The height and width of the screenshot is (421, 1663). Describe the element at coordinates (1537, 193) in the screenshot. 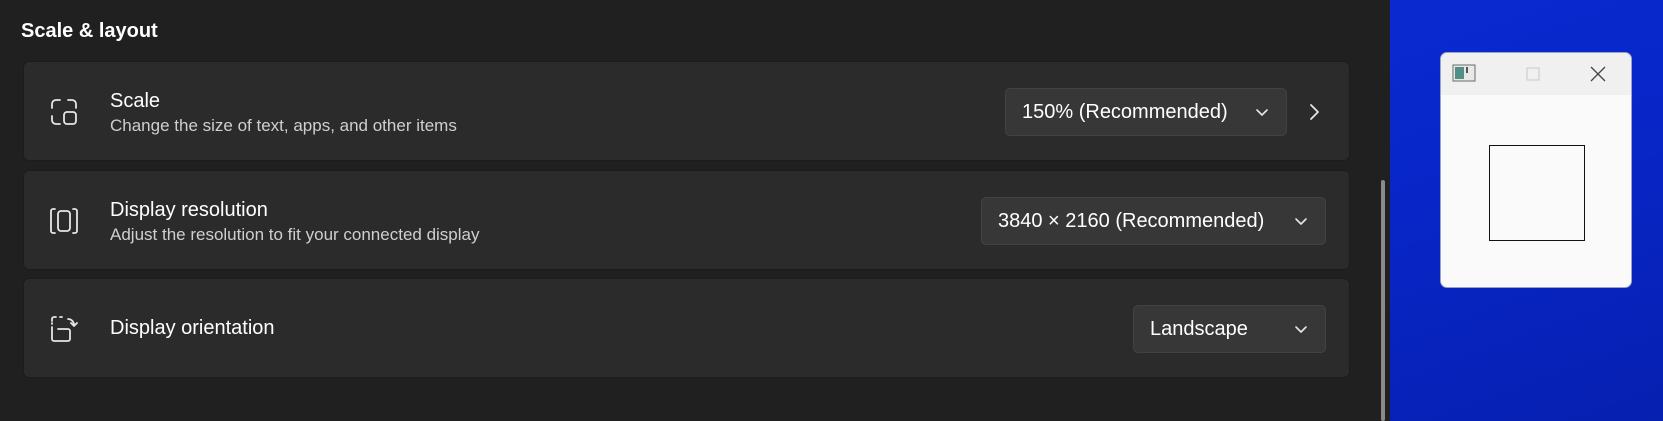

I see `window-content-square` at that location.